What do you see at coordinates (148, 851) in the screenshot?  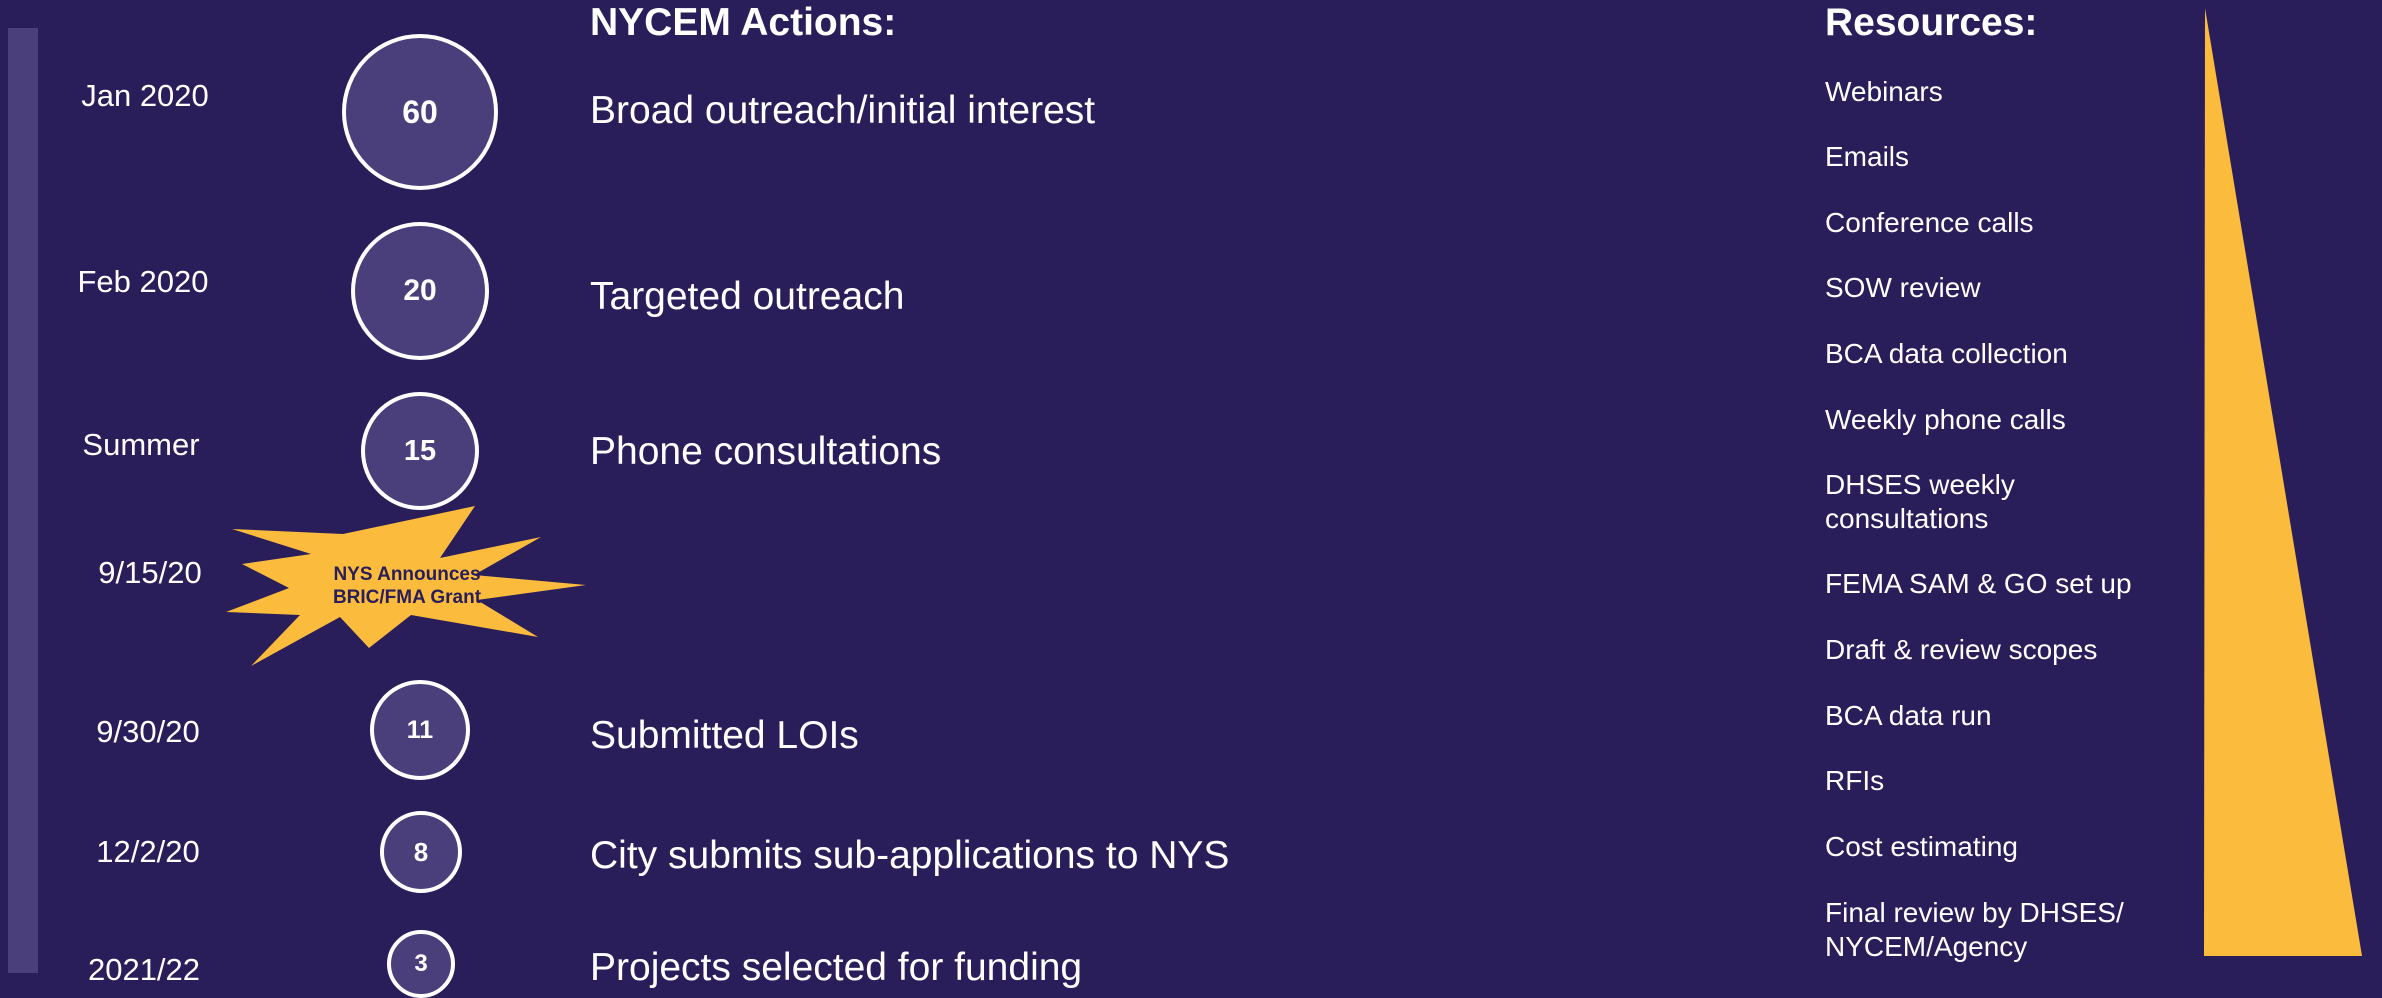 I see `date-12-2-20: 12/2/20` at bounding box center [148, 851].